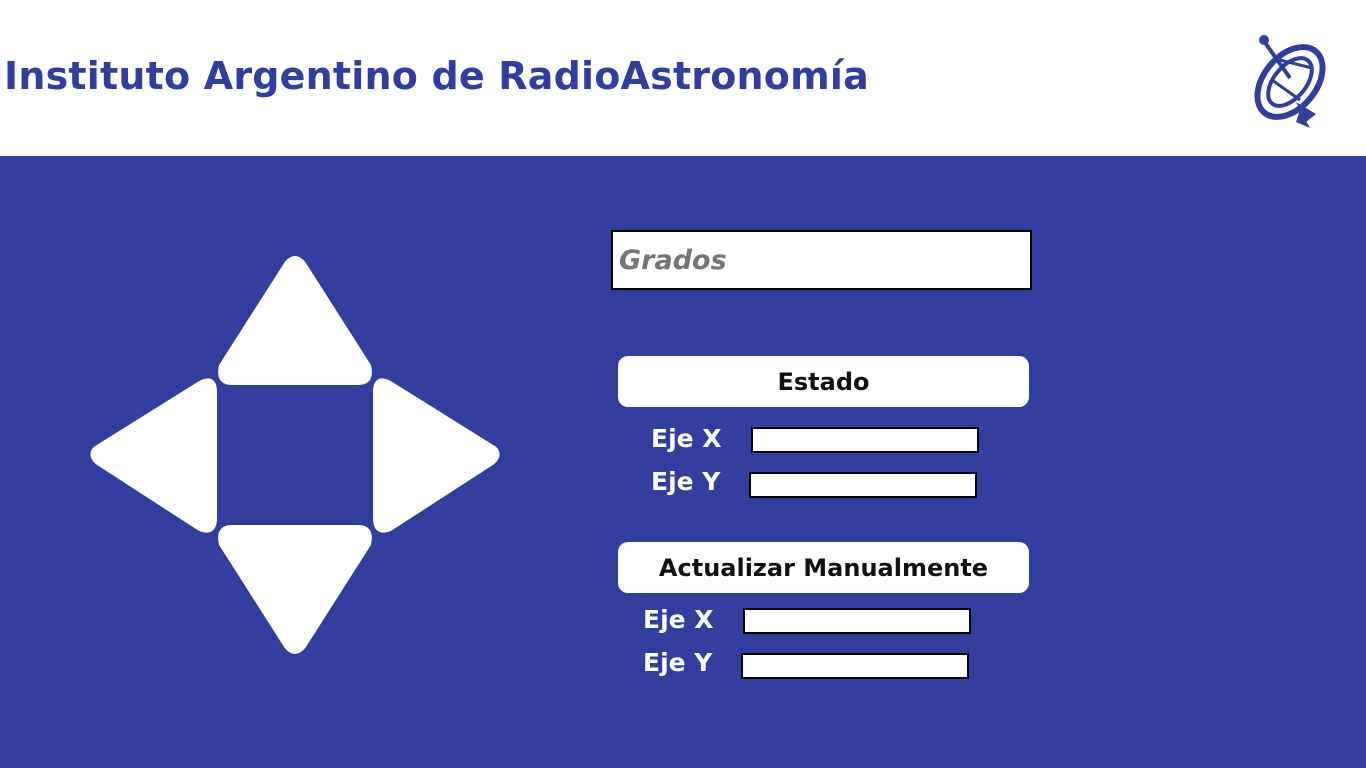 This screenshot has height=768, width=1366. Describe the element at coordinates (678, 619) in the screenshot. I see `manual-eje-x-label: Eje X` at that location.